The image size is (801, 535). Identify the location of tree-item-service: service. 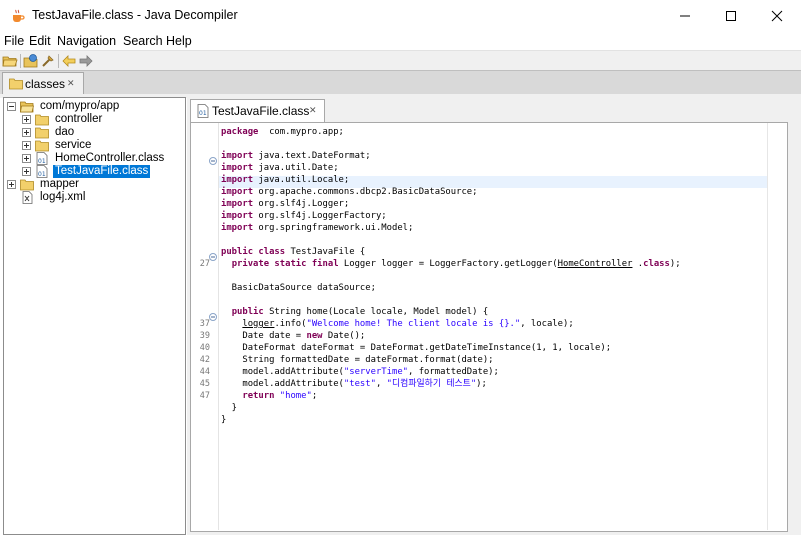
(102, 145).